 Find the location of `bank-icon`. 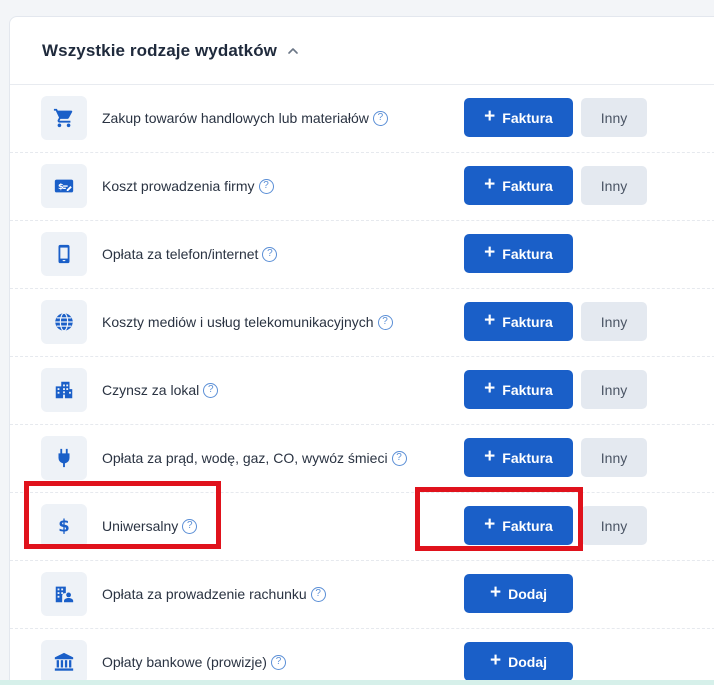

bank-icon is located at coordinates (64, 662).